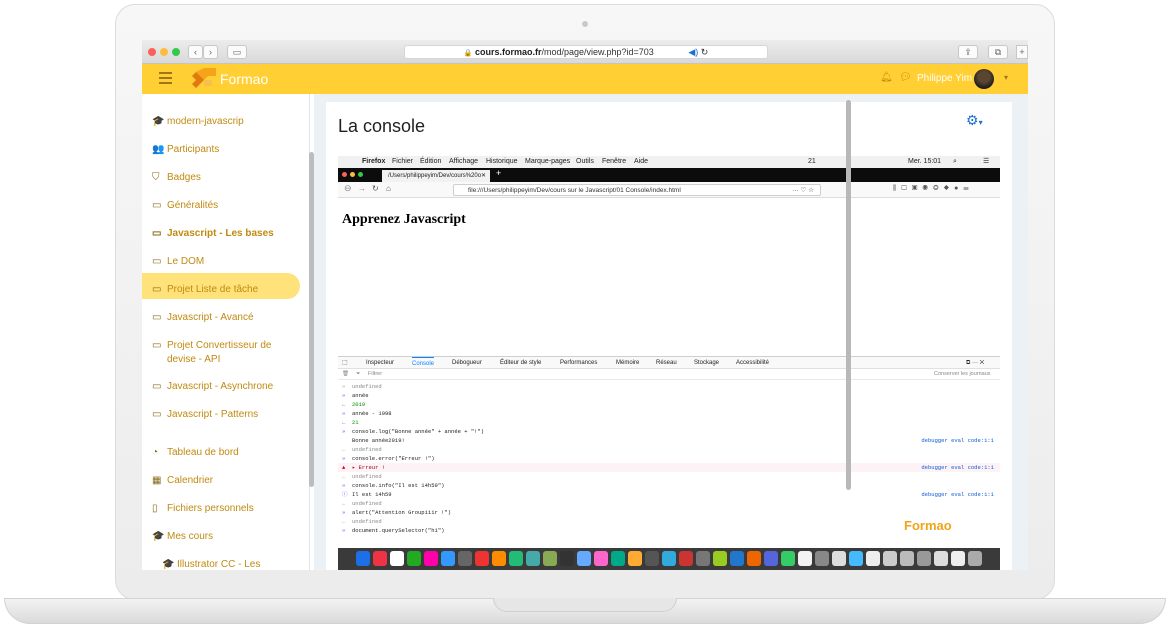 Image resolution: width=1170 pixels, height=632 pixels. I want to click on sidebar-item-label: Mes cours, so click(190, 536).